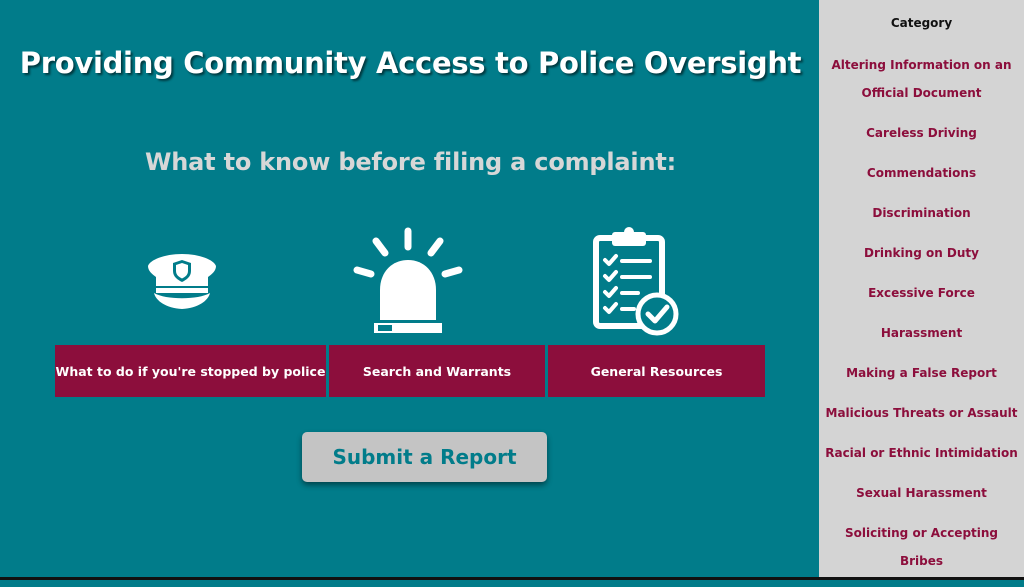 This screenshot has width=1024, height=587. What do you see at coordinates (921, 547) in the screenshot?
I see `category-bribes: Soliciting or Accepting Bribes` at bounding box center [921, 547].